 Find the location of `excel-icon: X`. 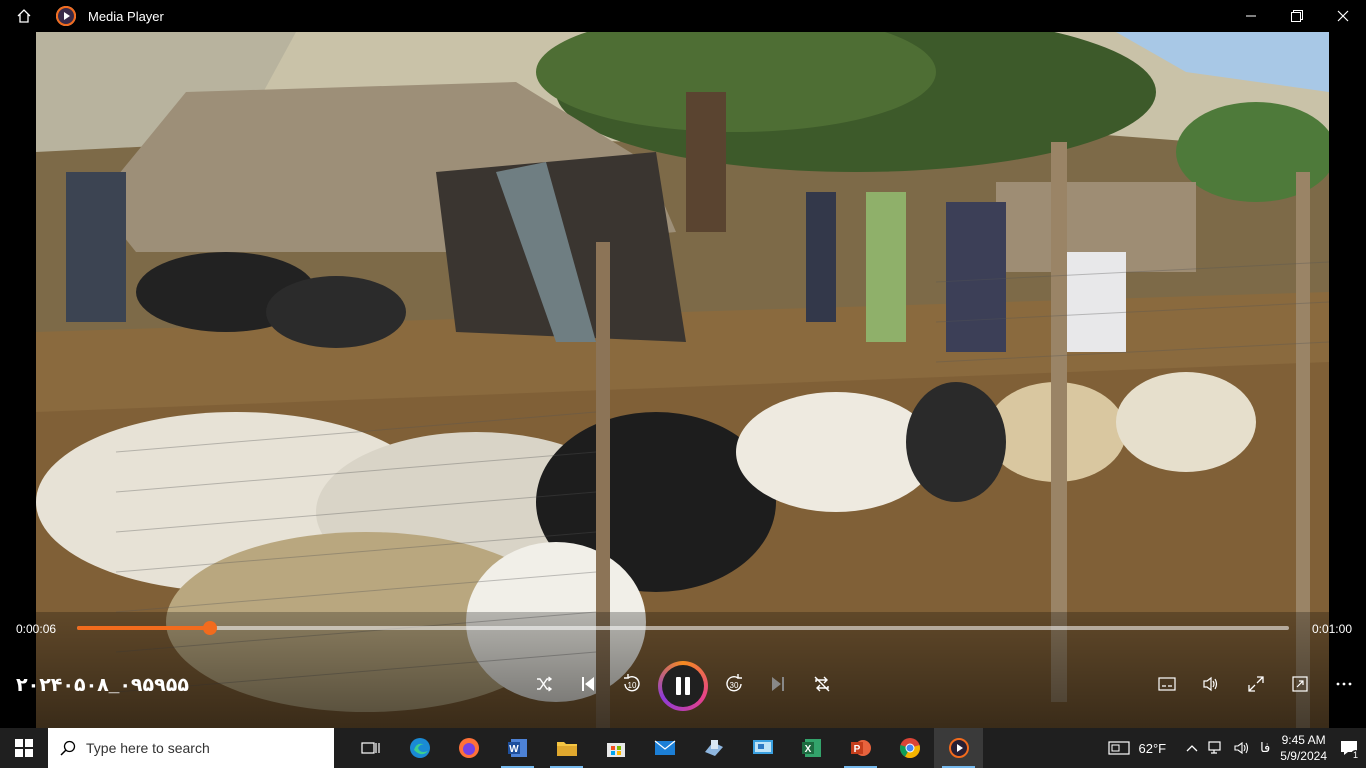

excel-icon: X is located at coordinates (811, 748).